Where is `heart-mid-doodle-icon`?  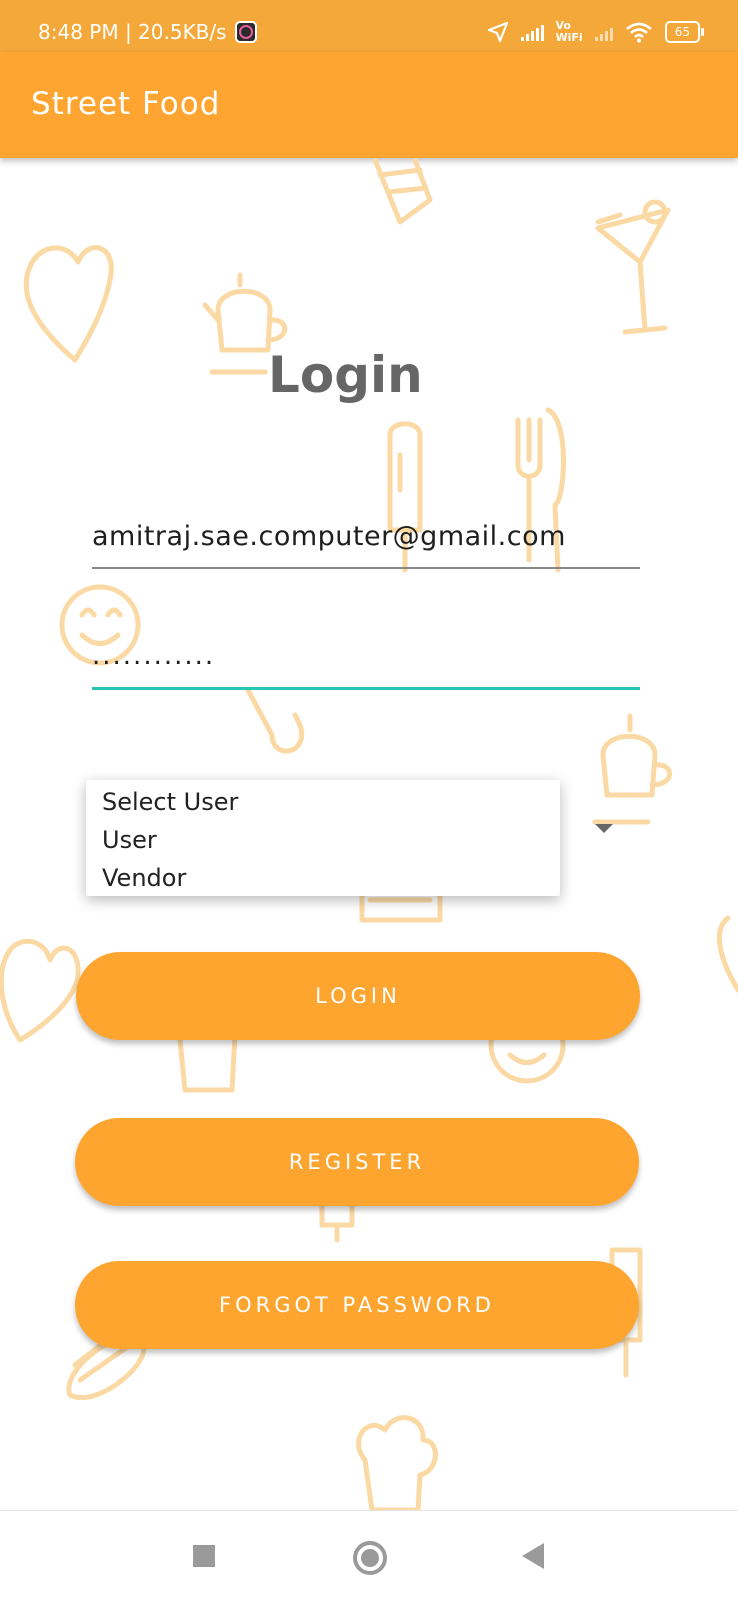
heart-mid-doodle-icon is located at coordinates (40, 990).